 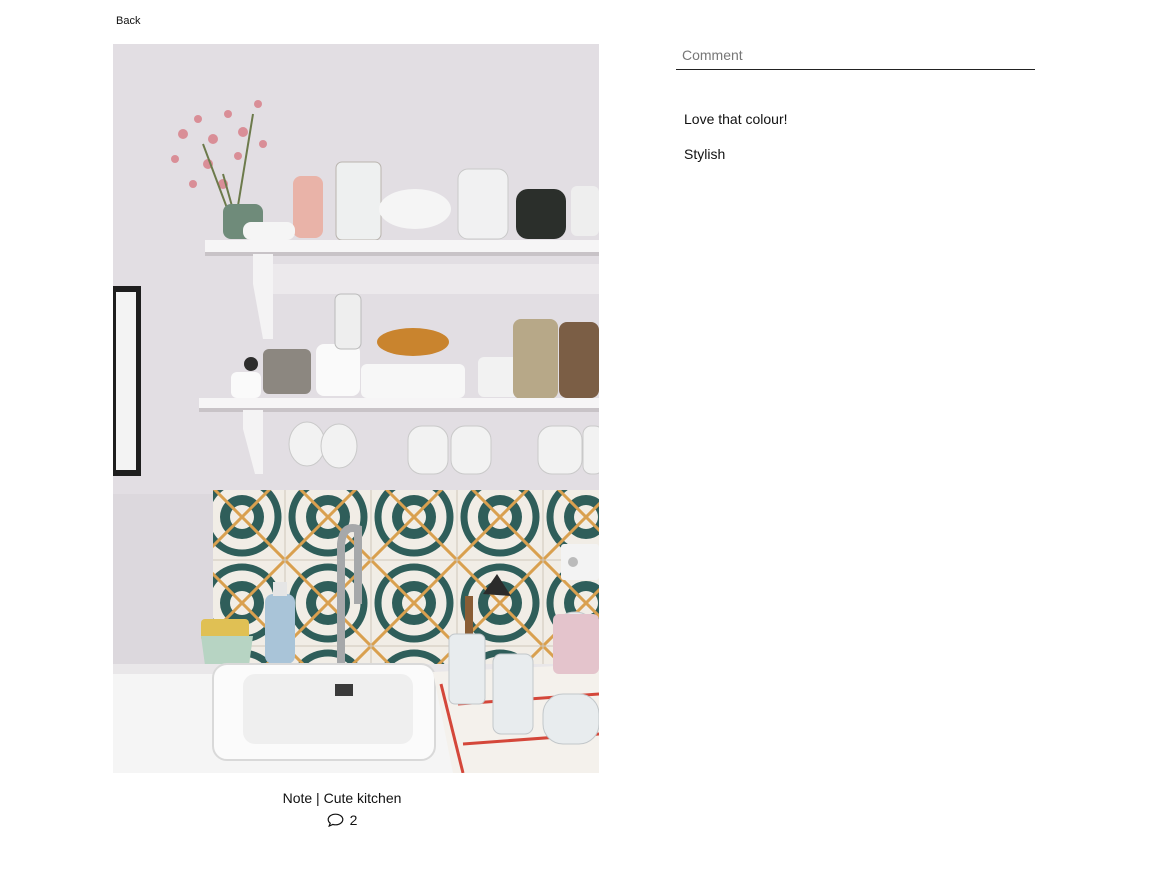 What do you see at coordinates (335, 820) in the screenshot?
I see `speech-bubble-icon` at bounding box center [335, 820].